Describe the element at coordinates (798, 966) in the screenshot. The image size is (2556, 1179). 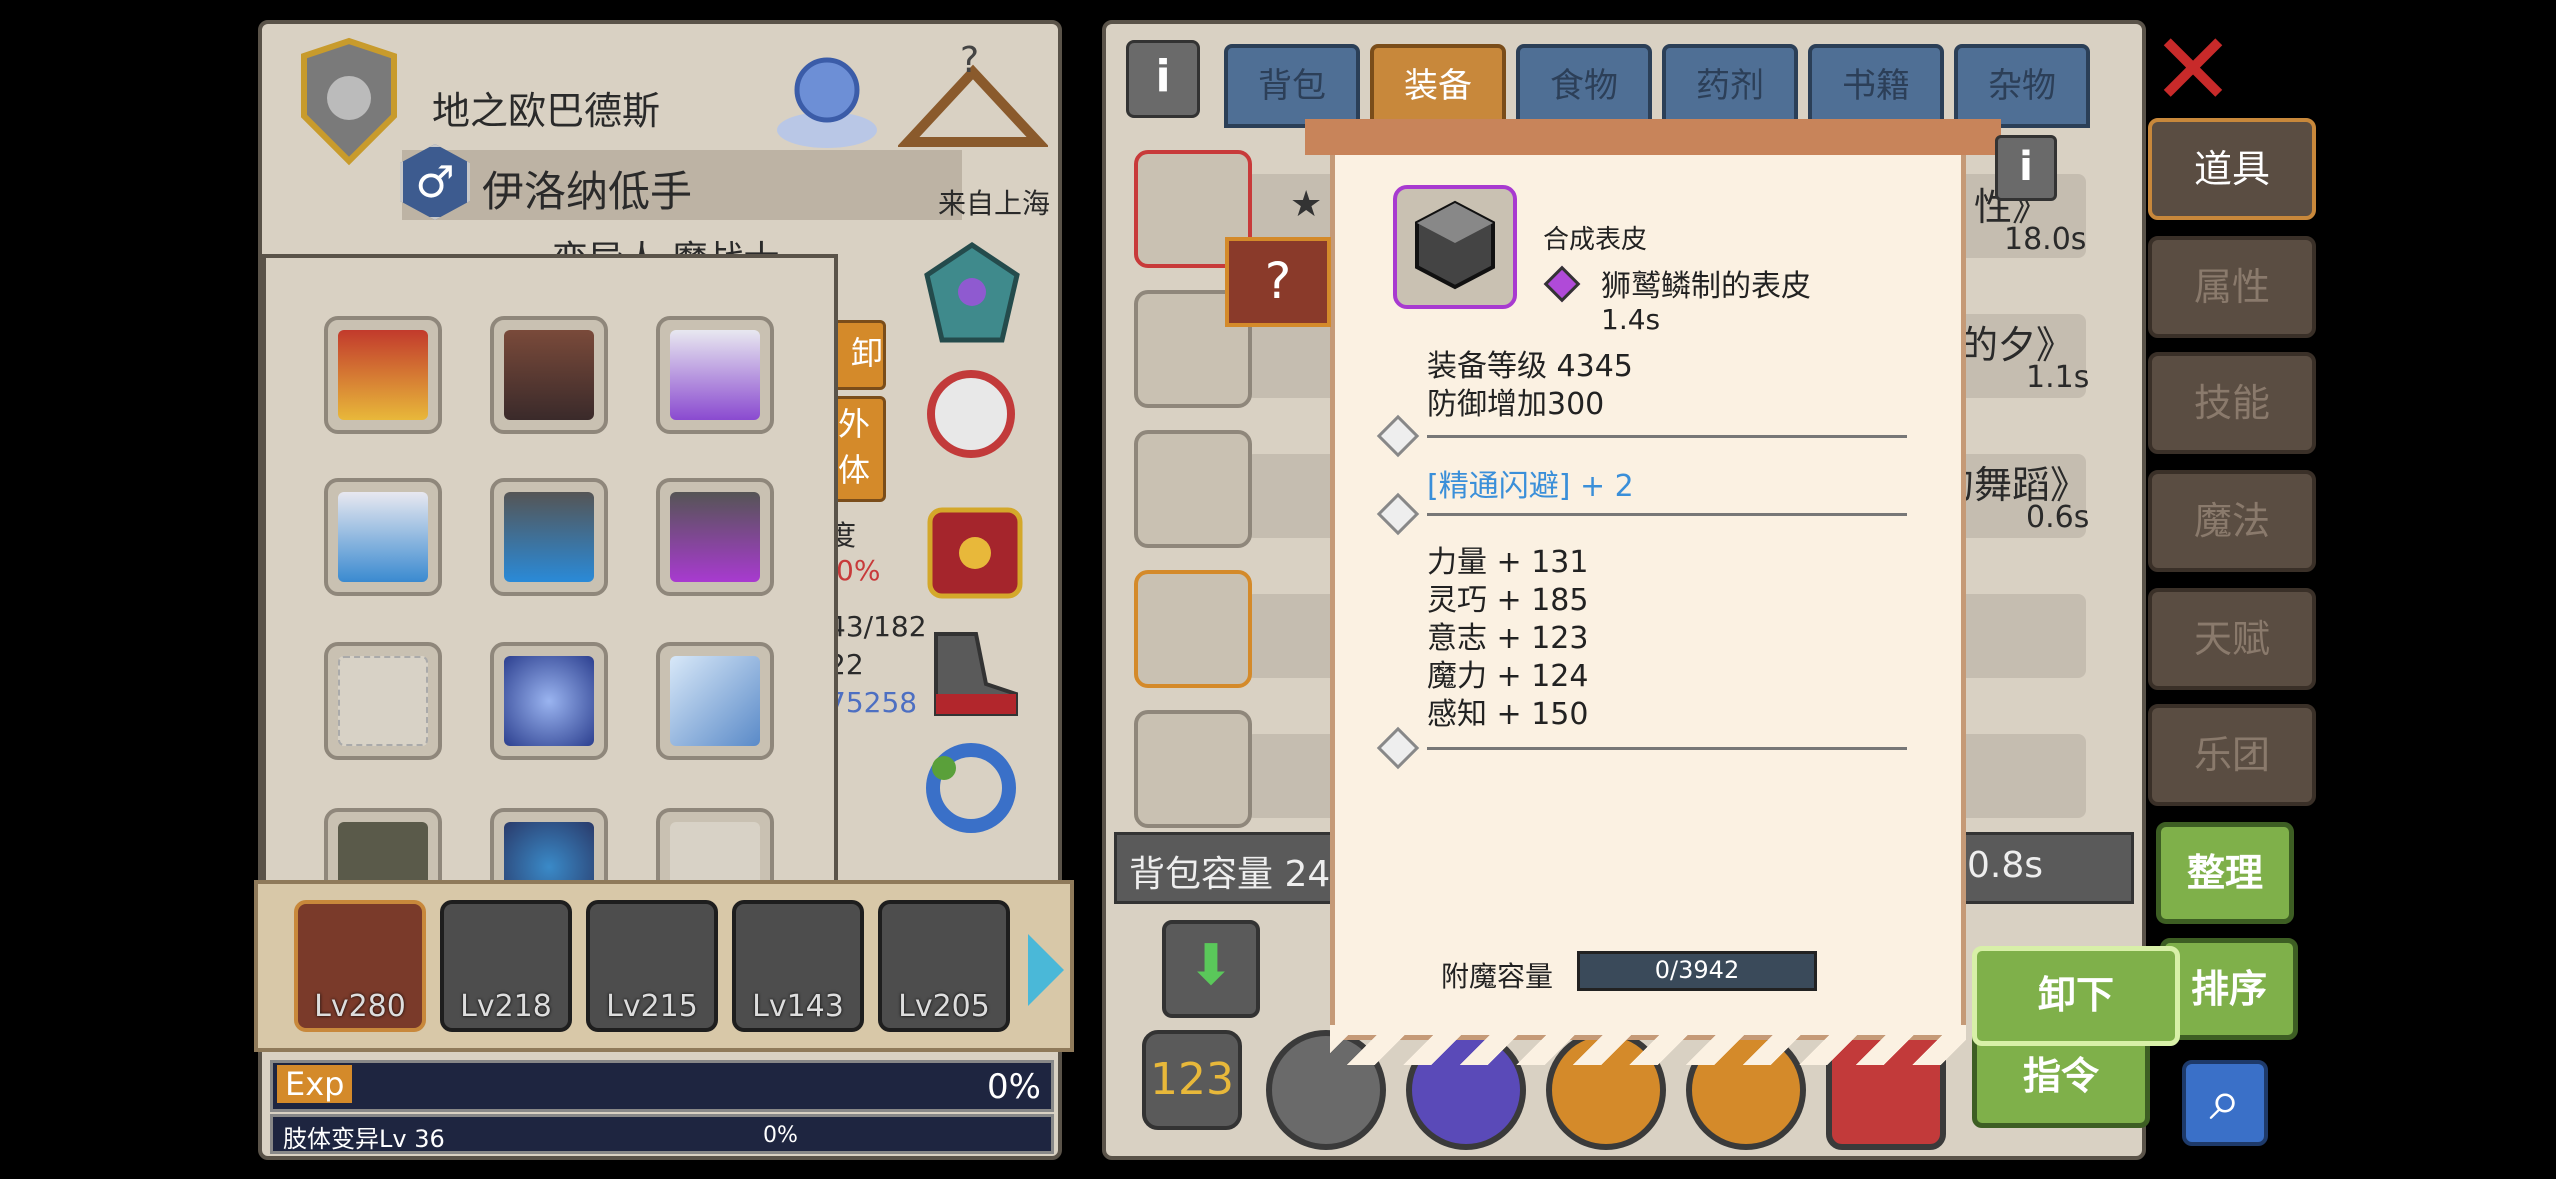
I see `party-member-4: Lv143` at that location.